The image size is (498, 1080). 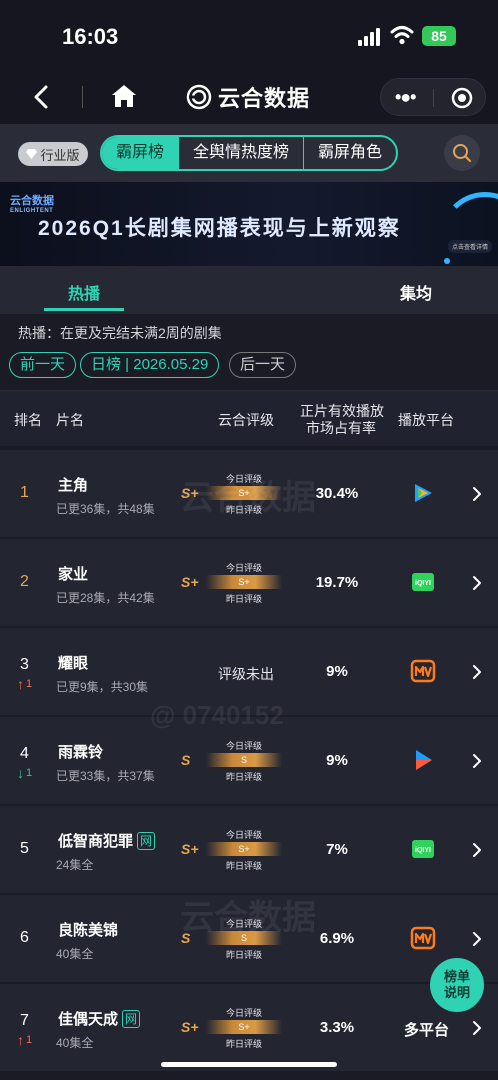 I want to click on row-title: 良陈美锦, so click(x=88, y=929).